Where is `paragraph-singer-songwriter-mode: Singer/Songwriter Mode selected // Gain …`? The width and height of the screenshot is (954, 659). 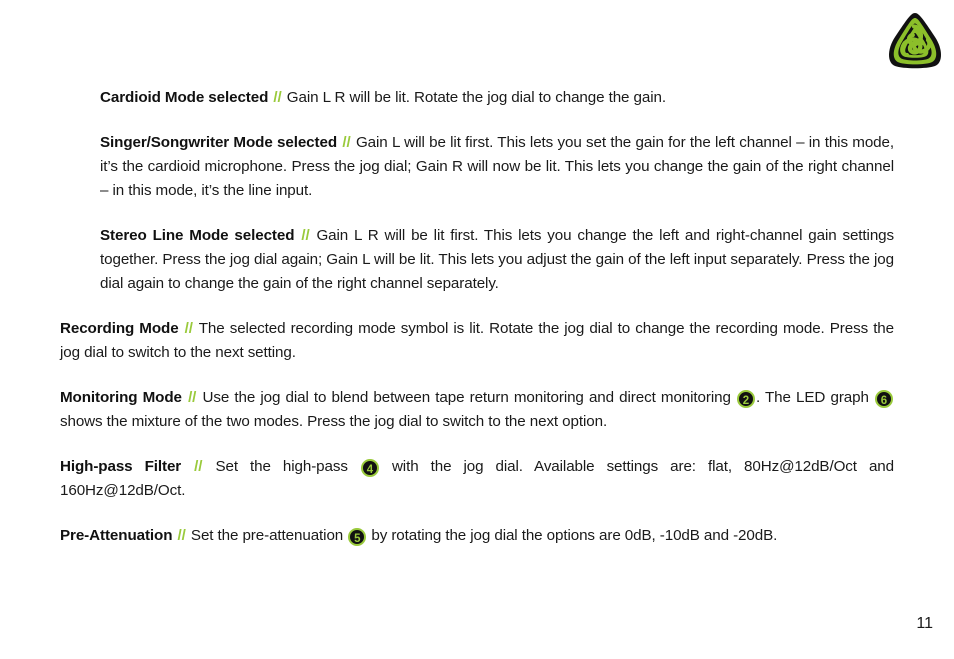
paragraph-singer-songwriter-mode: Singer/Songwriter Mode selected // Gain … is located at coordinates (497, 167).